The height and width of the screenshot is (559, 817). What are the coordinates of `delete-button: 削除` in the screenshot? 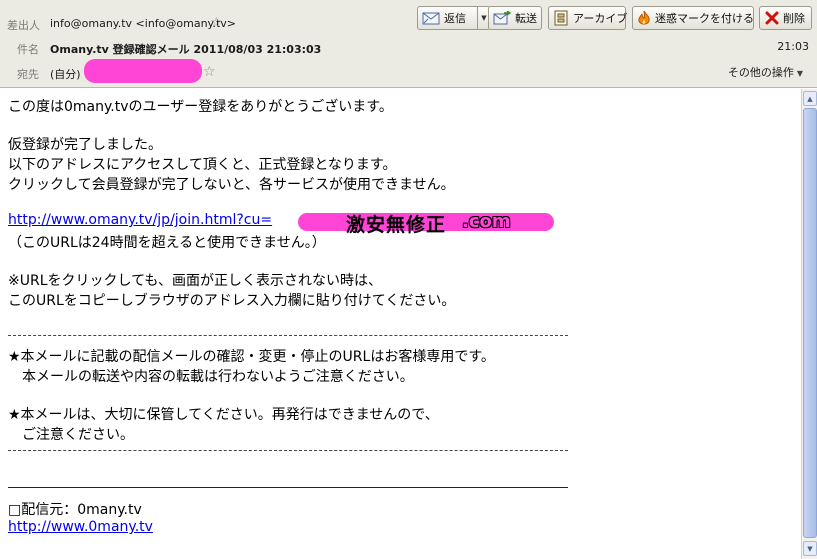 It's located at (785, 18).